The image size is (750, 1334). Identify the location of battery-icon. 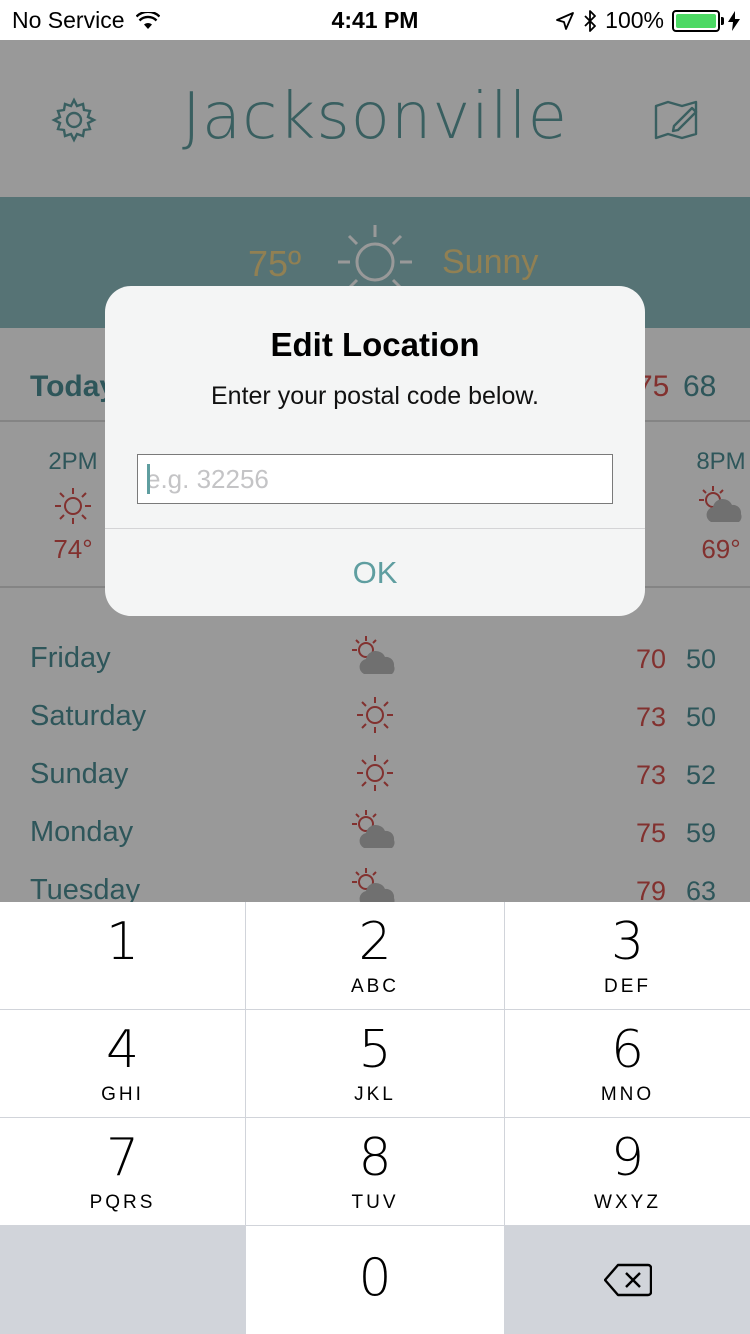
(698, 20).